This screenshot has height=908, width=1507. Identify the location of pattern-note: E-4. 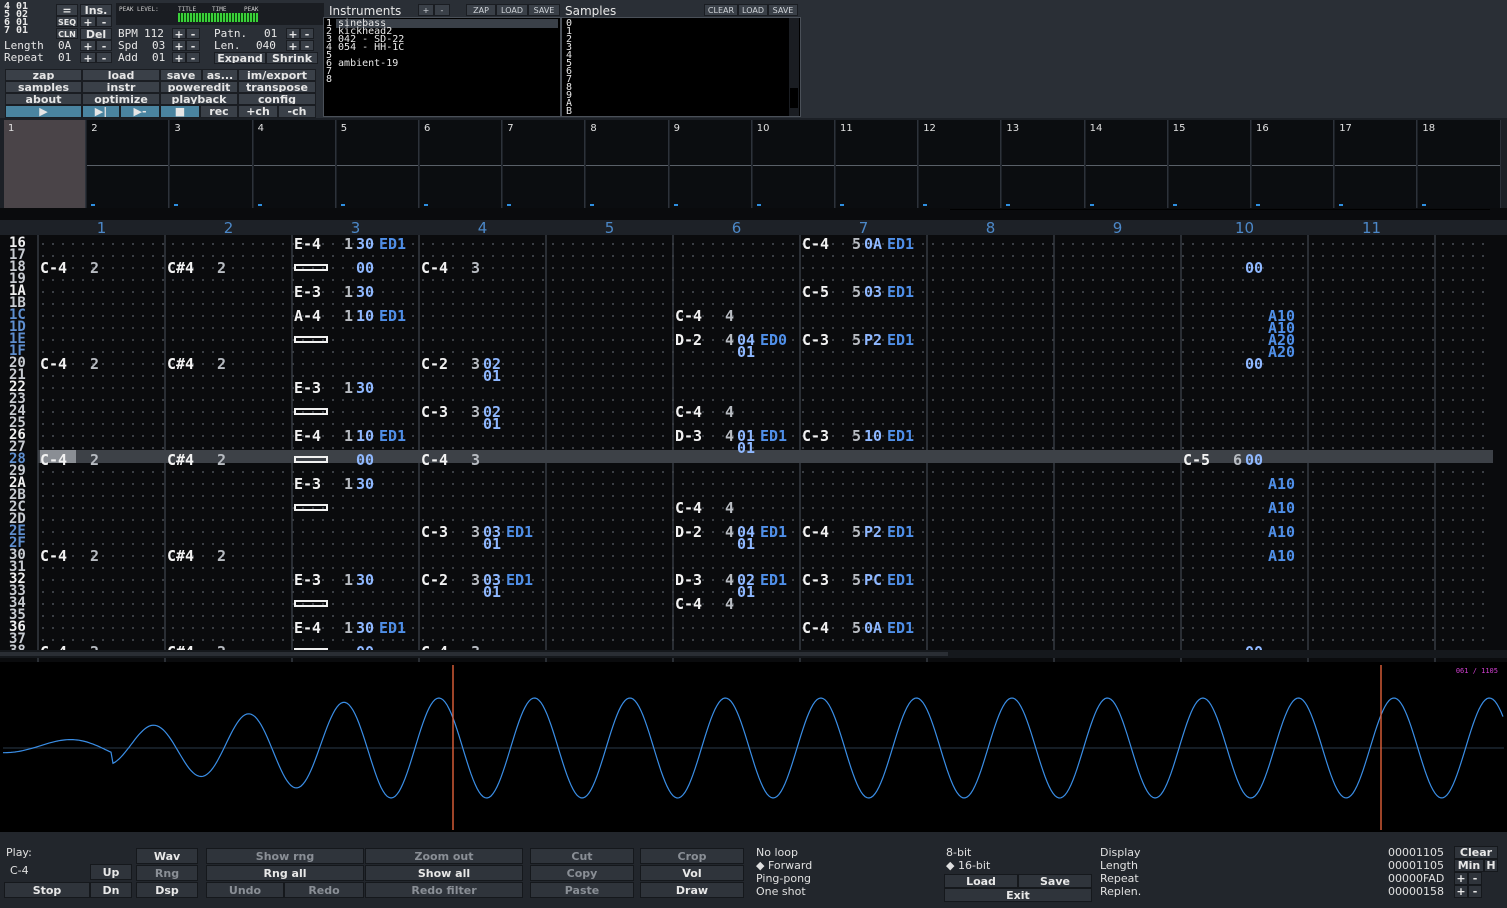
(307, 244).